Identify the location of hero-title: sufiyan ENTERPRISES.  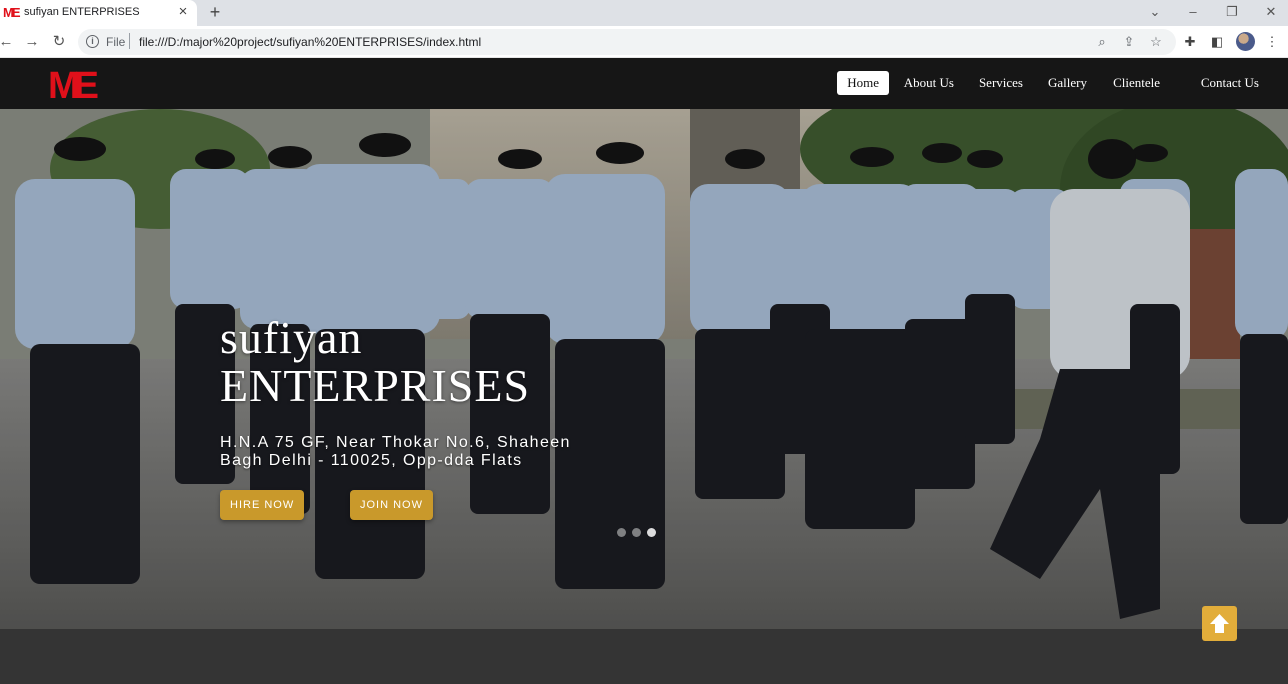
(375, 362).